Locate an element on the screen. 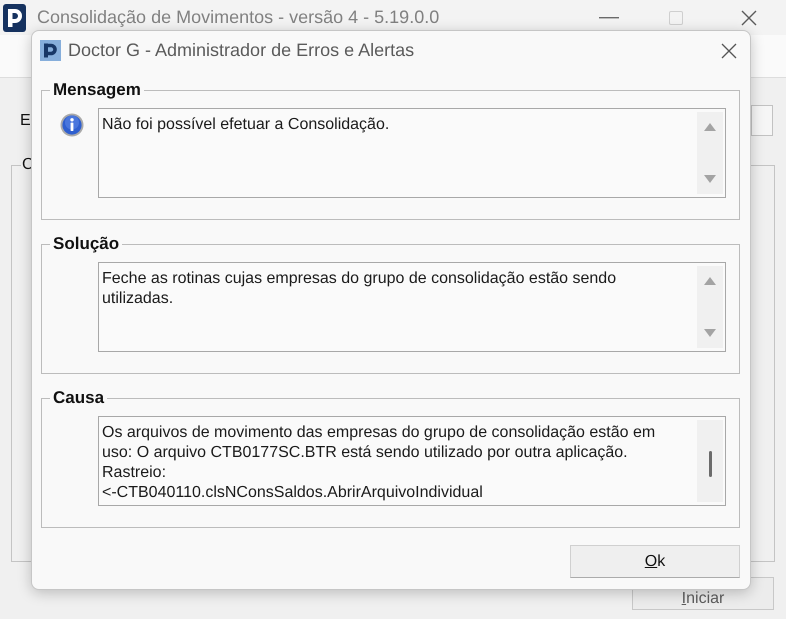 This screenshot has height=619, width=786. input-field is located at coordinates (762, 120).